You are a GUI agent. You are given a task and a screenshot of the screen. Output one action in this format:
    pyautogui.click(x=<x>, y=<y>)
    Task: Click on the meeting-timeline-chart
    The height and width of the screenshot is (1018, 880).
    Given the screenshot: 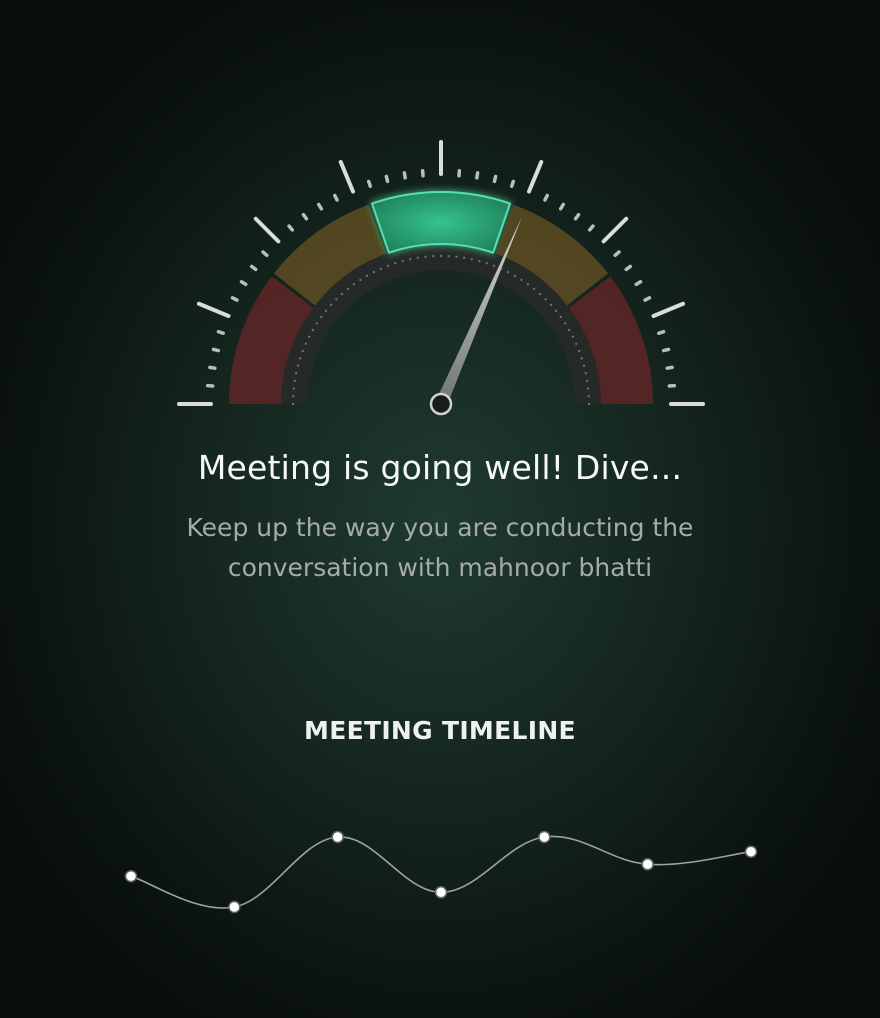 What is the action you would take?
    pyautogui.click(x=441, y=872)
    